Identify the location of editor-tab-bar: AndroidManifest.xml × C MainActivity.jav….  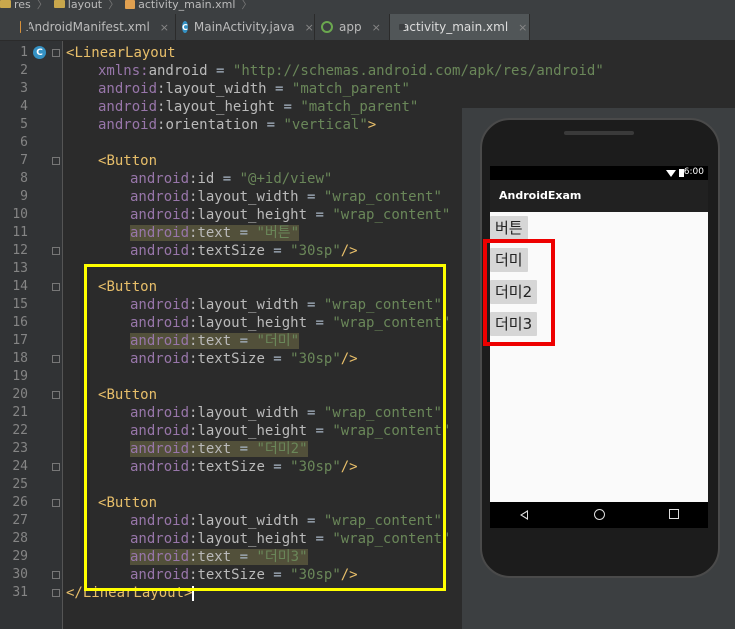
(367, 26).